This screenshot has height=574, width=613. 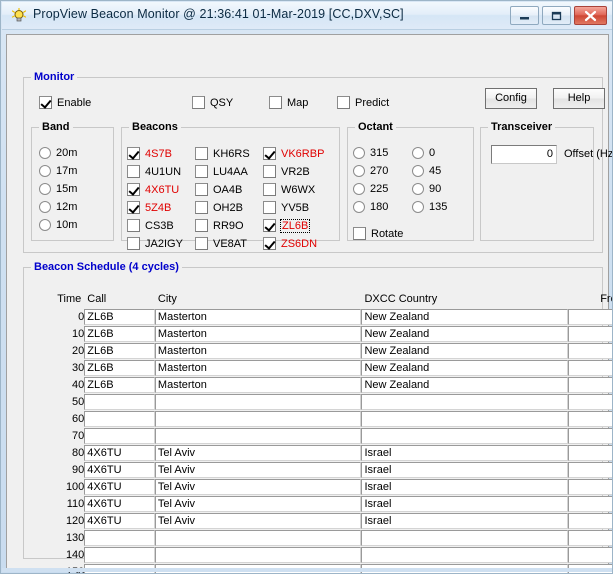 What do you see at coordinates (287, 225) in the screenshot?
I see `beacon-checkbox-zl6b: ZL6B` at bounding box center [287, 225].